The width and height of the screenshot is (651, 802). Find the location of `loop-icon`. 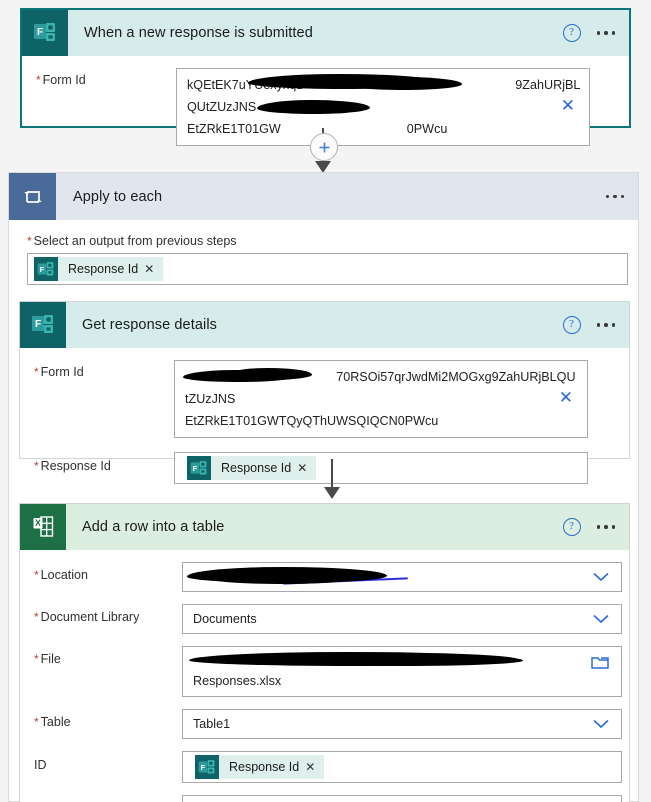

loop-icon is located at coordinates (32, 196).